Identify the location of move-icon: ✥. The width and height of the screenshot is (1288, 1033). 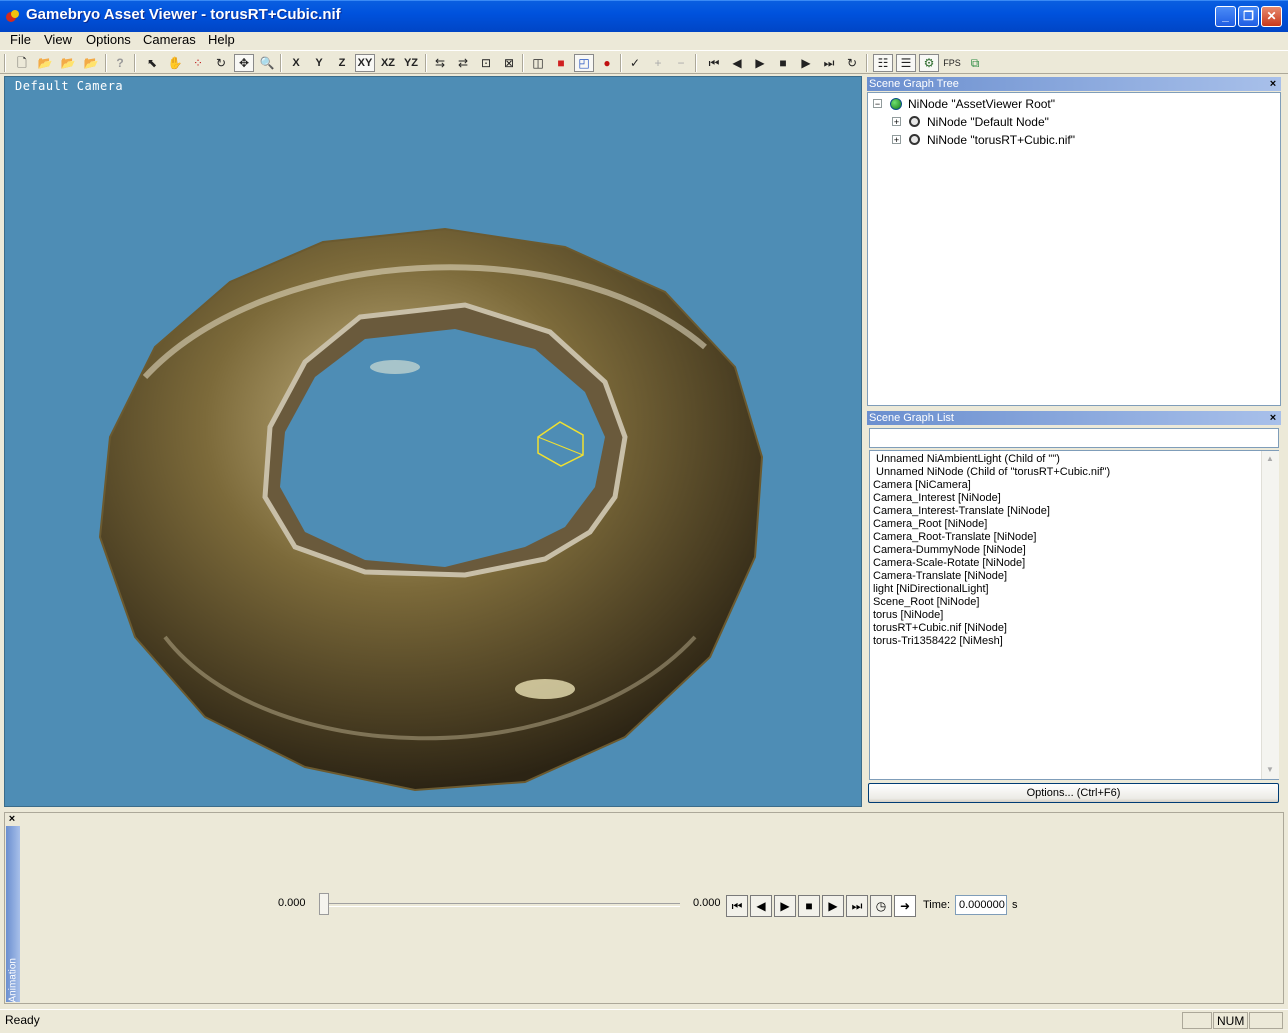
(244, 63).